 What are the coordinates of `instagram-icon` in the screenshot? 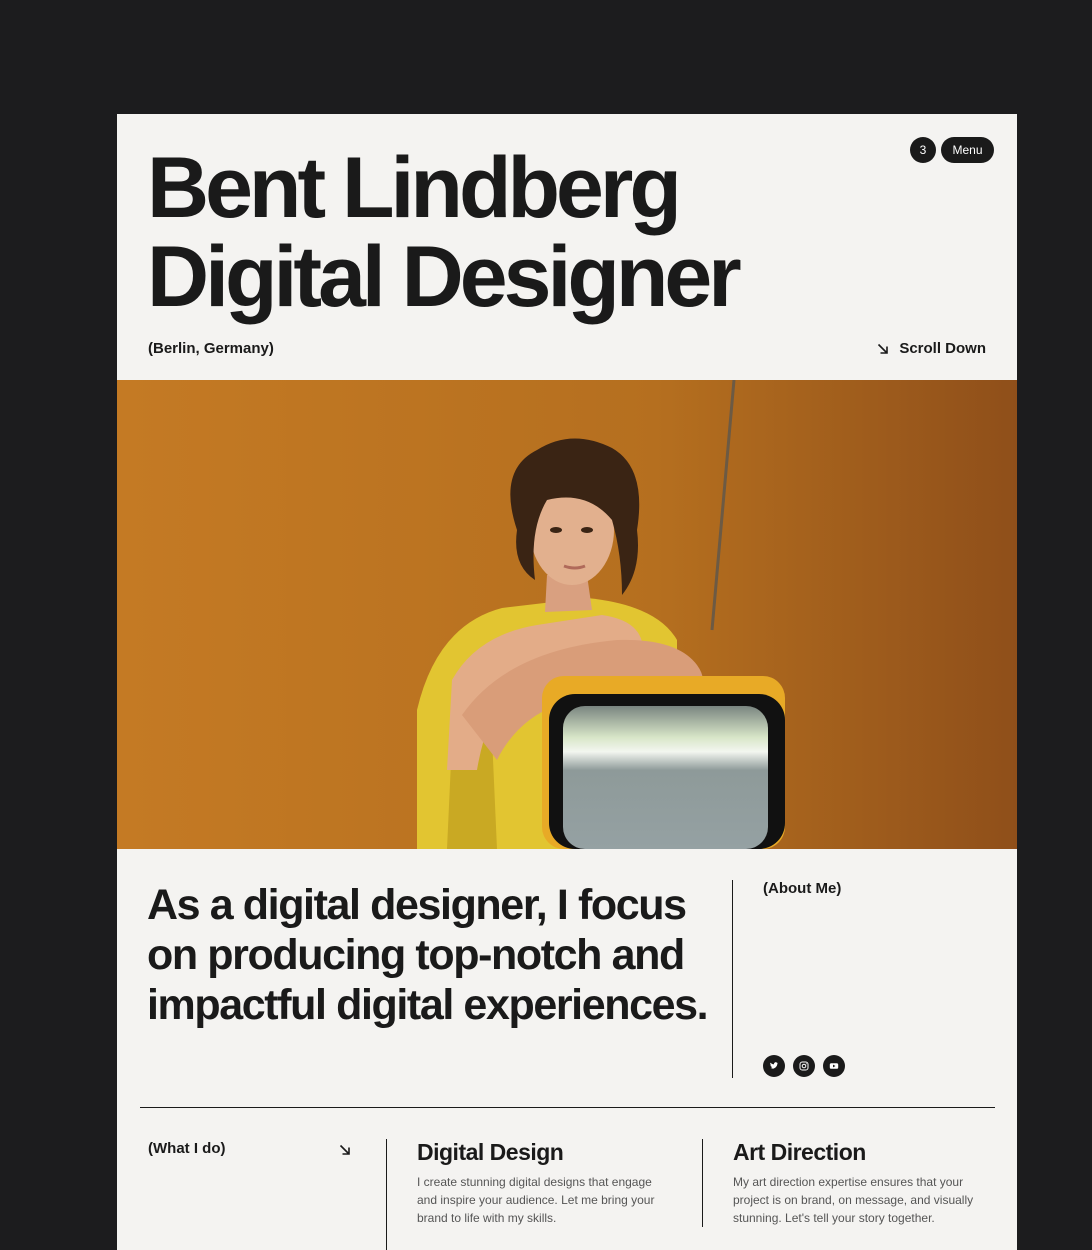 It's located at (804, 1066).